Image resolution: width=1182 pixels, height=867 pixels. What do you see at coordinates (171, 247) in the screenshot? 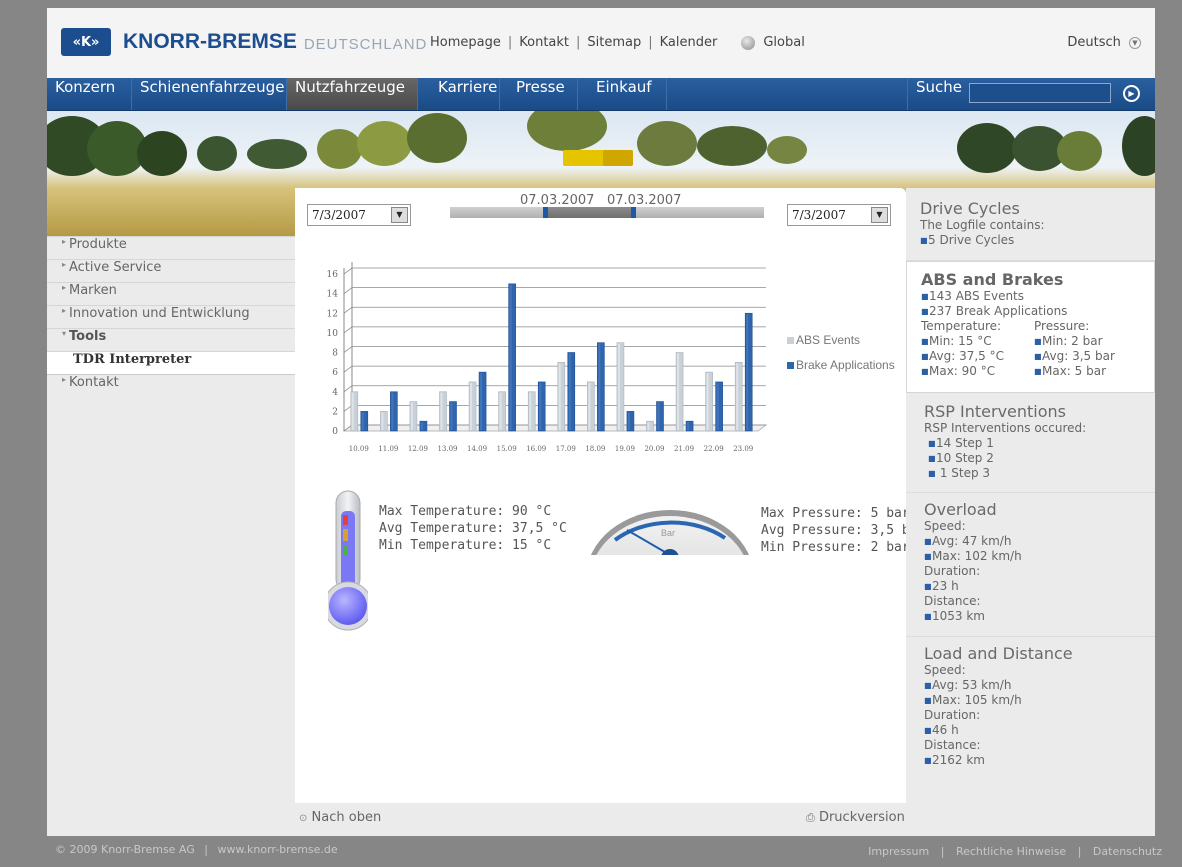
I see `leftnav-item-produkte: ▸ Produkte` at bounding box center [171, 247].